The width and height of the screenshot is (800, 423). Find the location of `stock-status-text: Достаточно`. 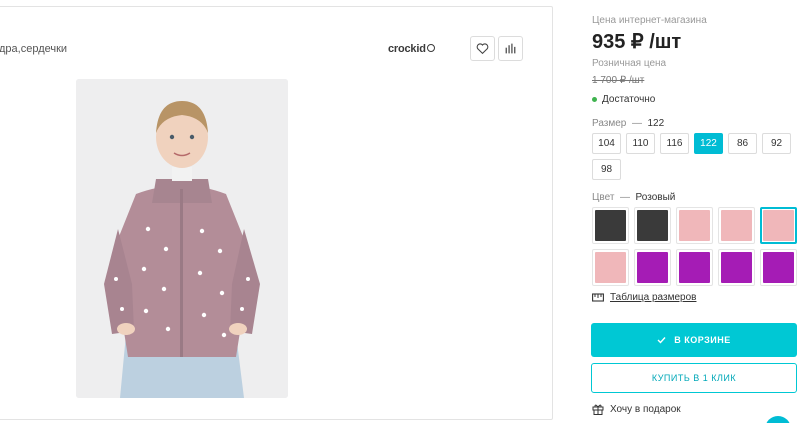

stock-status-text: Достаточно is located at coordinates (629, 99).